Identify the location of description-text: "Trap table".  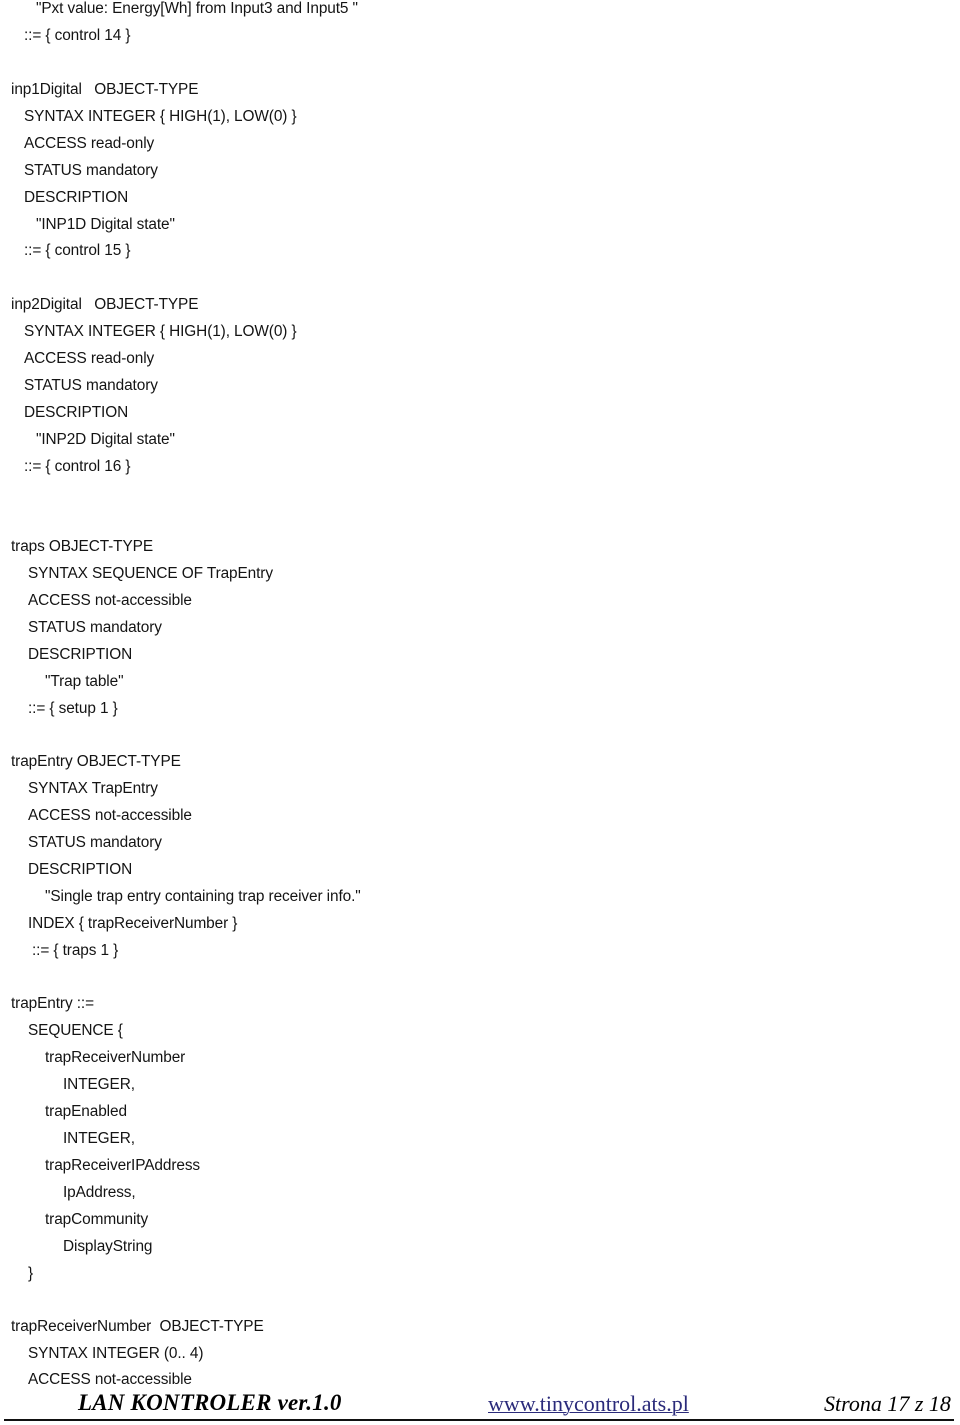
(84, 681).